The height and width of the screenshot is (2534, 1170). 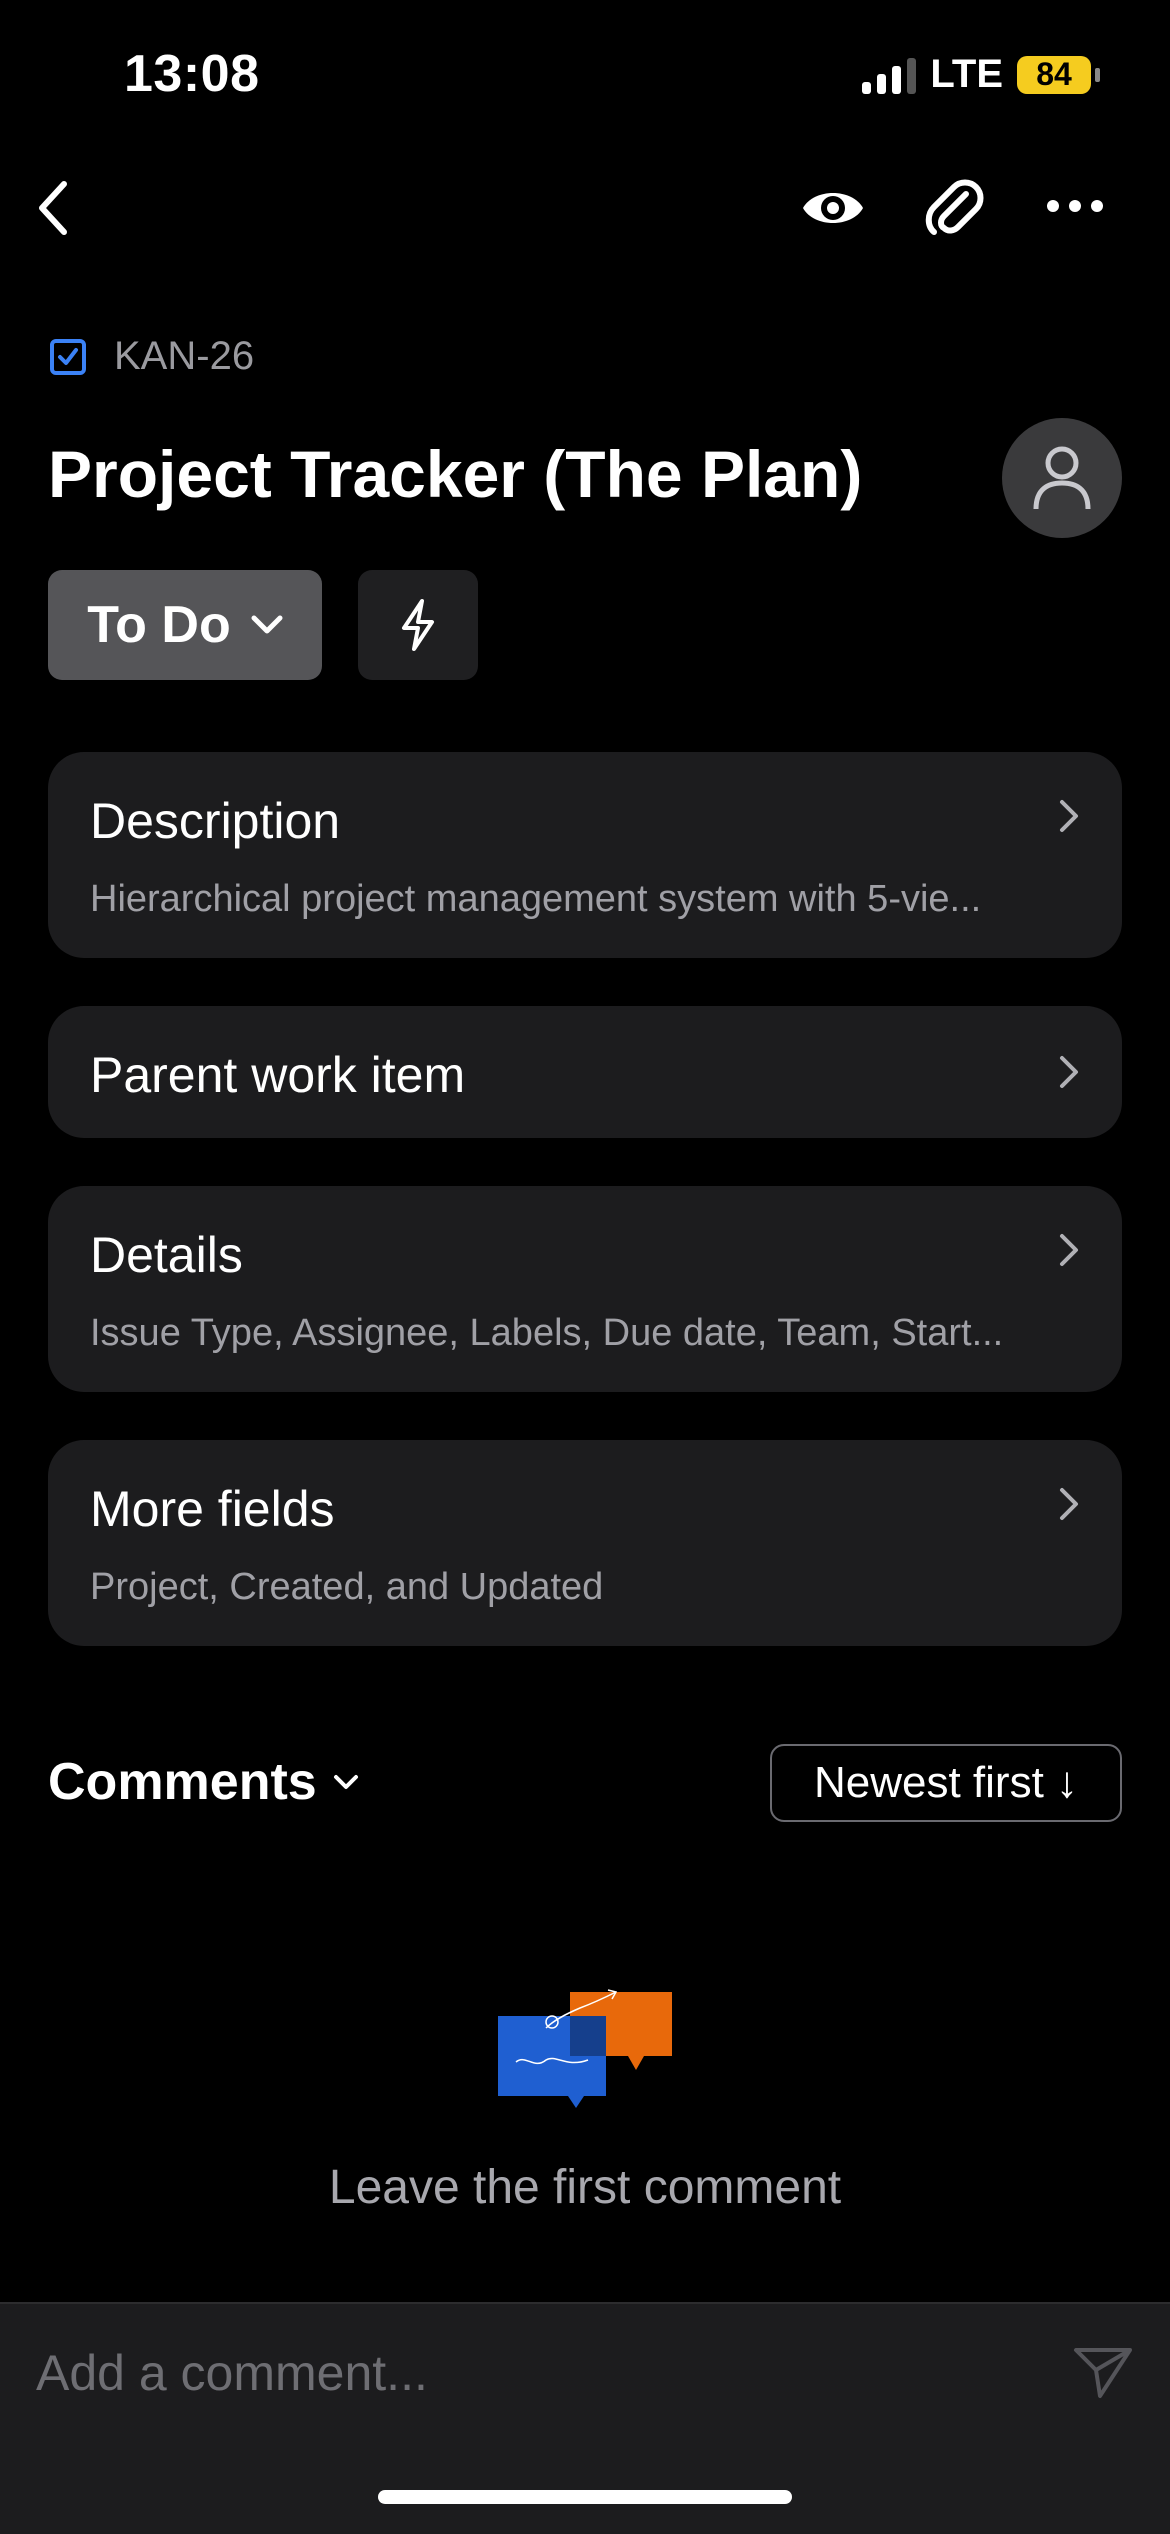 What do you see at coordinates (455, 474) in the screenshot?
I see `issue-title: Project Tracker (The Plan)` at bounding box center [455, 474].